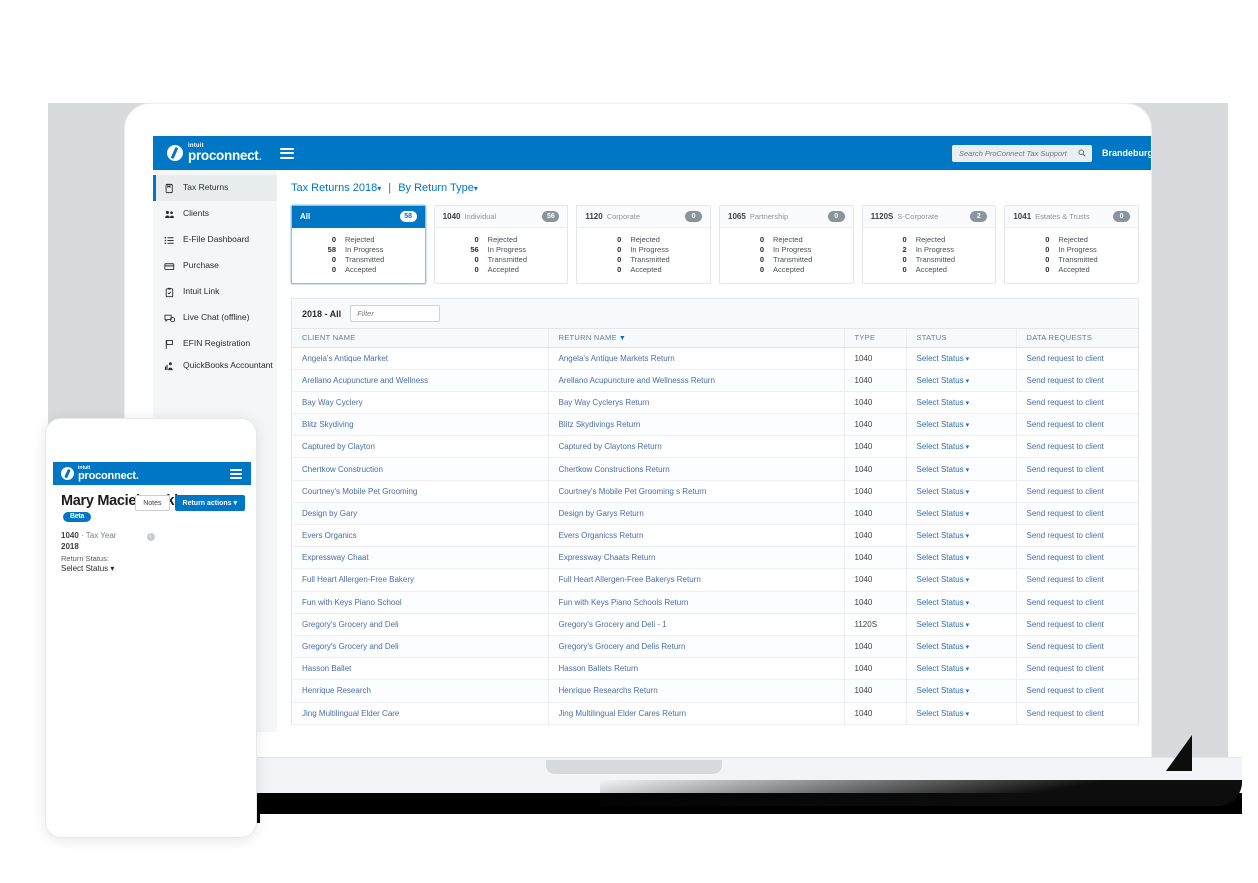 This screenshot has width=1258, height=883. What do you see at coordinates (342, 469) in the screenshot?
I see `client-name-link: Chertkow Construction` at bounding box center [342, 469].